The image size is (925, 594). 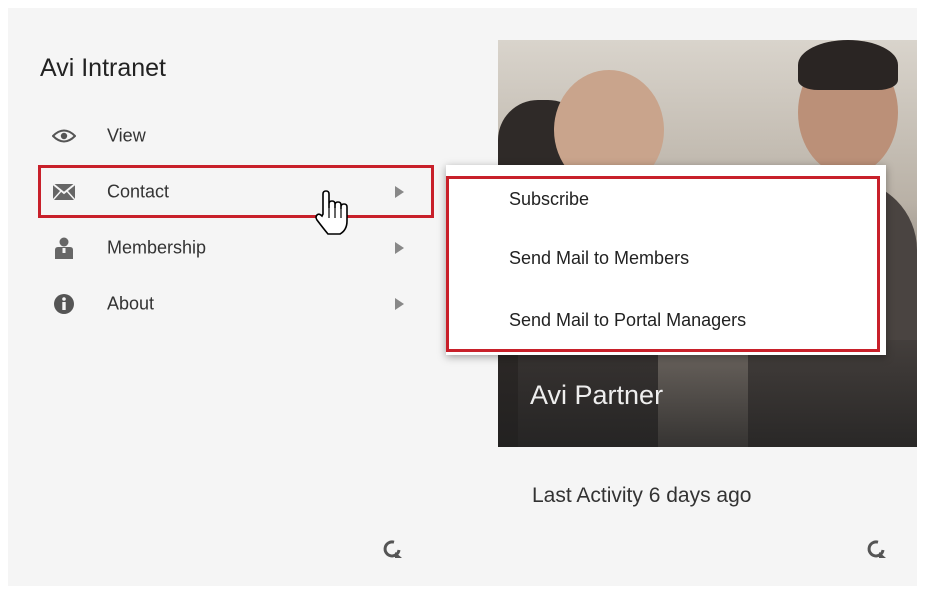 What do you see at coordinates (138, 191) in the screenshot?
I see `menu-item-label: Contact` at bounding box center [138, 191].